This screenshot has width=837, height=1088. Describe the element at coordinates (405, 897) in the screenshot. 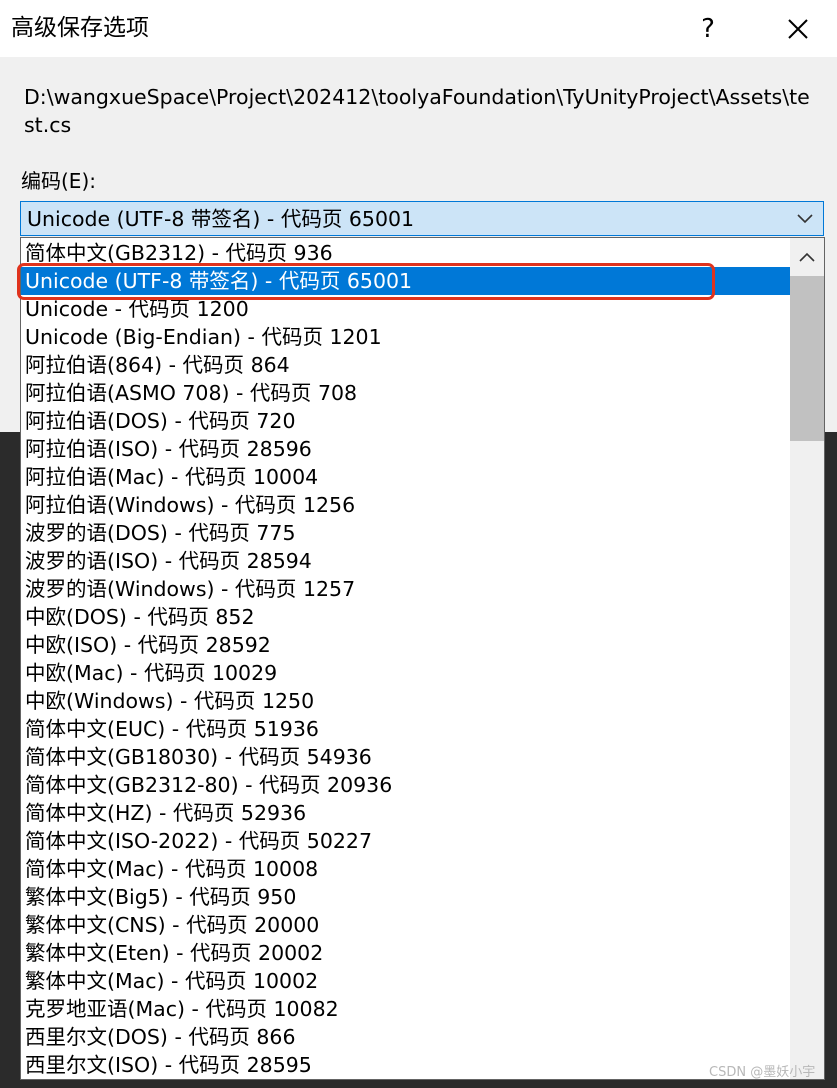

I see `encoding-option: 繁体中文(Big5) - 代码页 950` at that location.